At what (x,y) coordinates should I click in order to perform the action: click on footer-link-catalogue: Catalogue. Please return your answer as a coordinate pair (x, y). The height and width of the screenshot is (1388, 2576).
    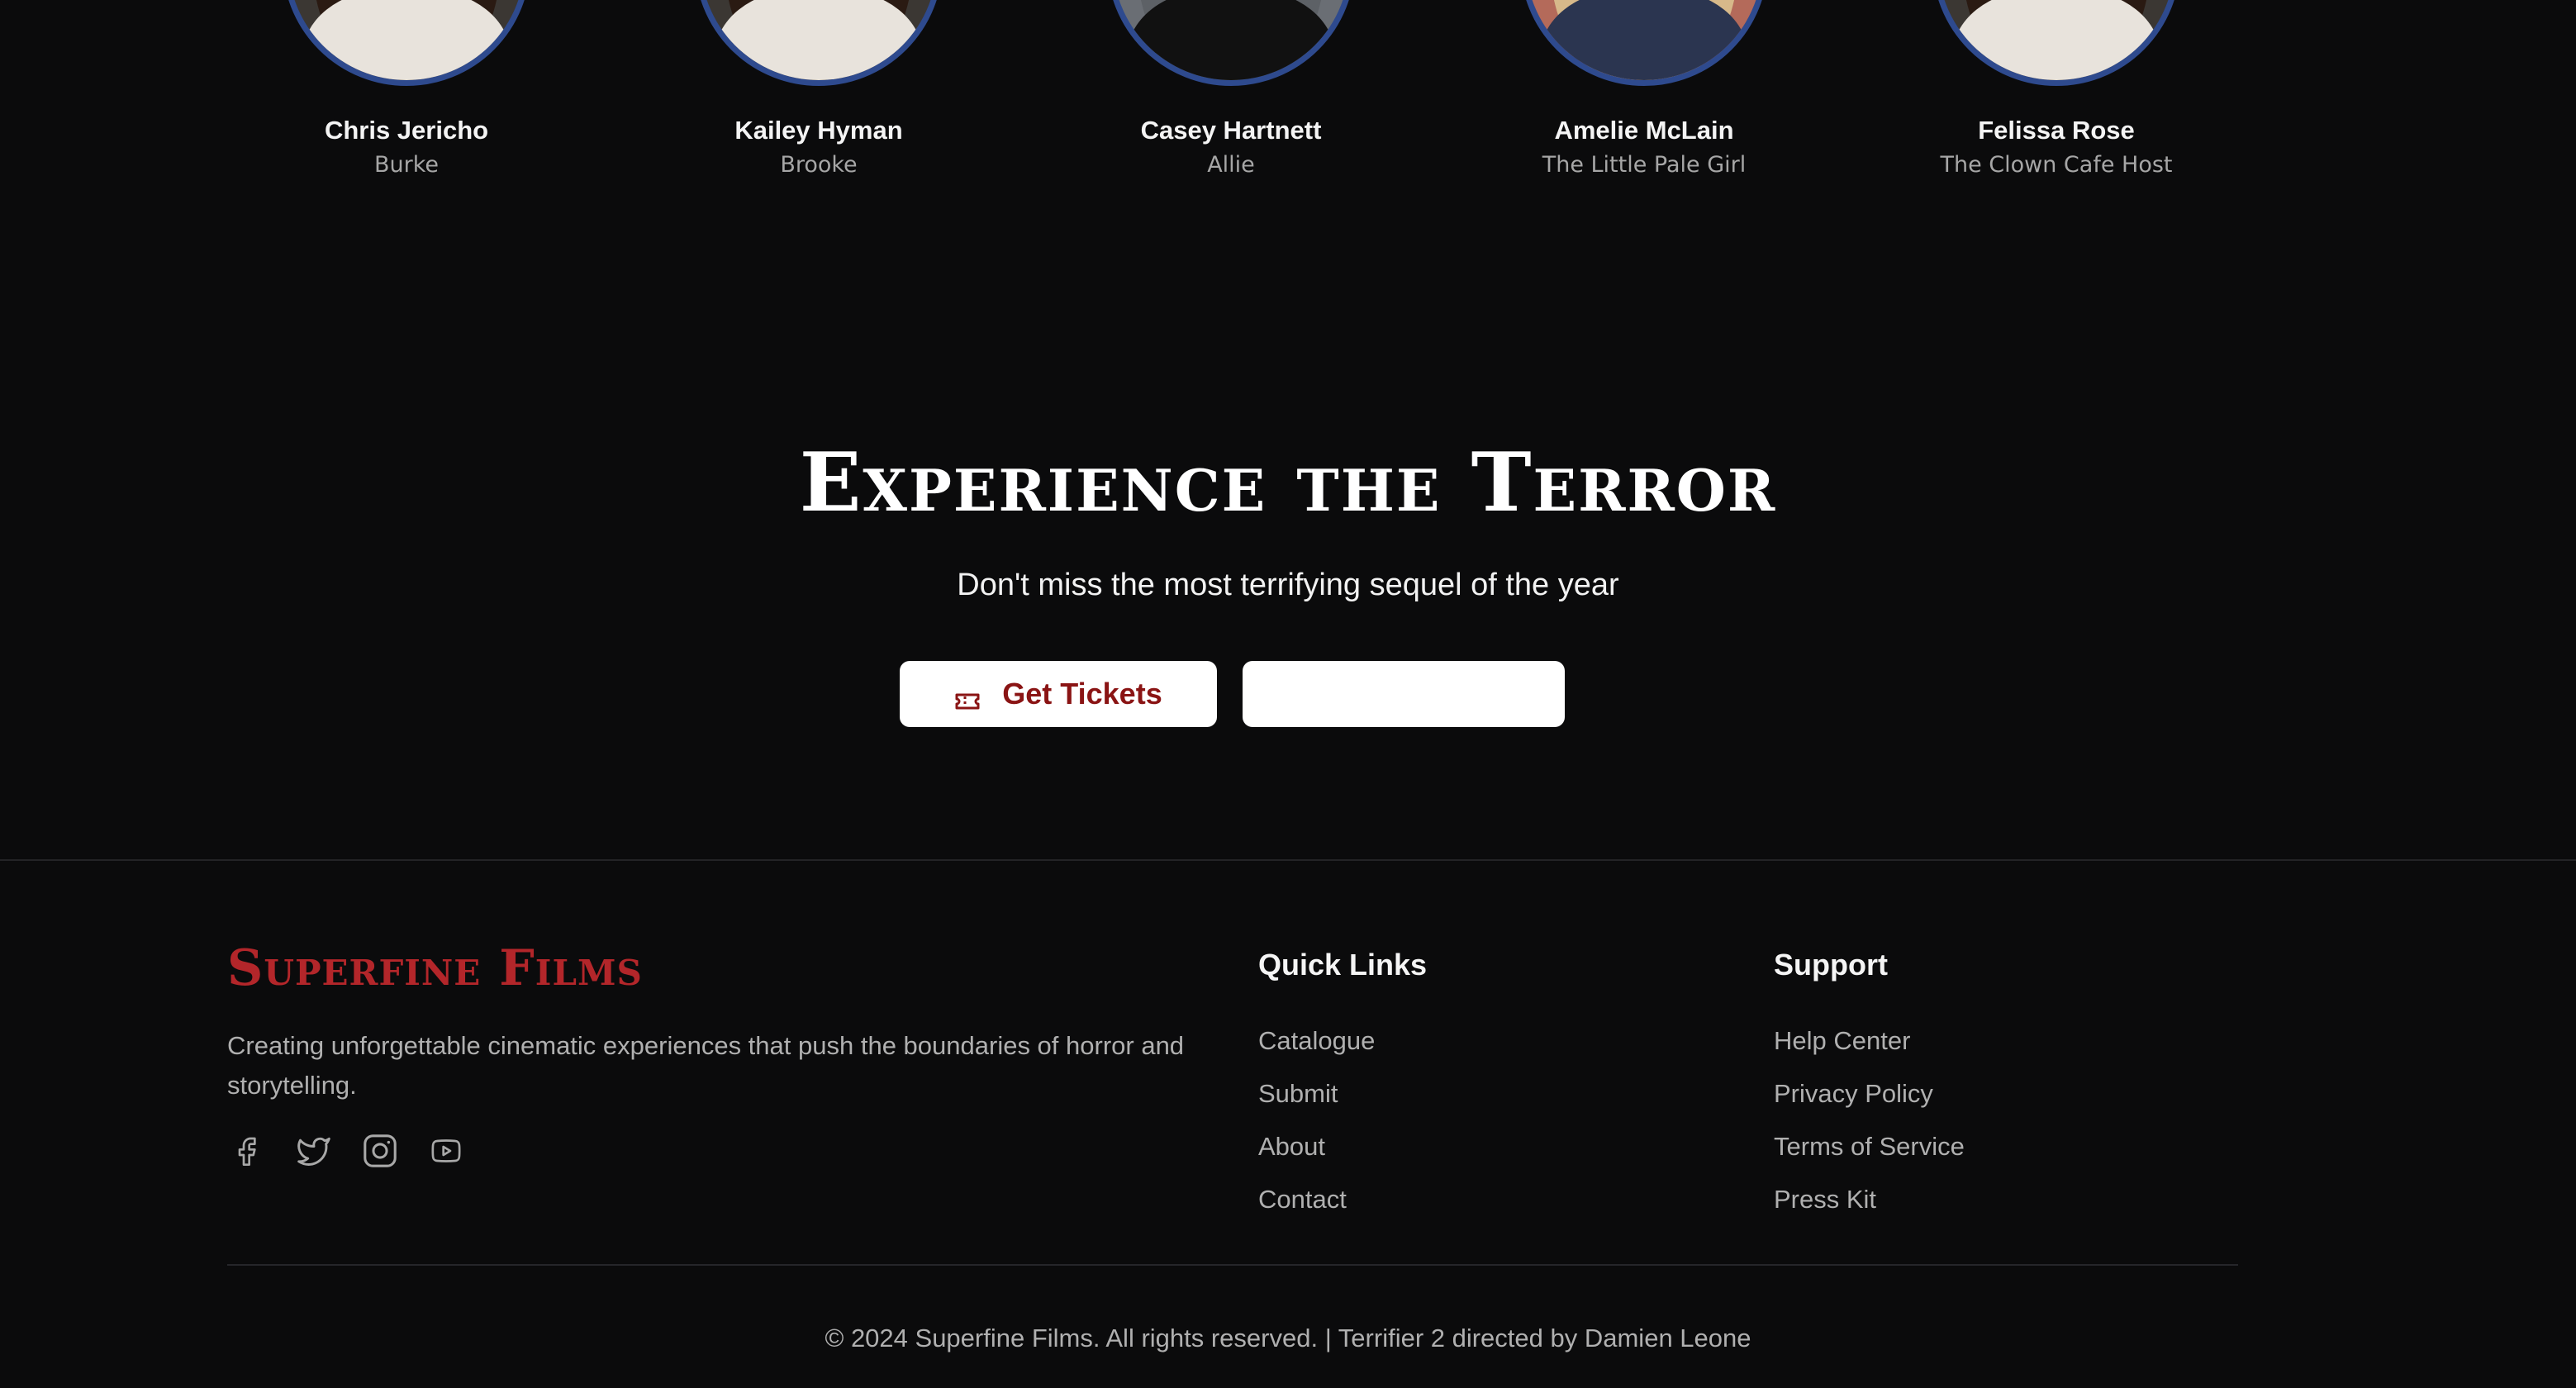
    Looking at the image, I should click on (1316, 1041).